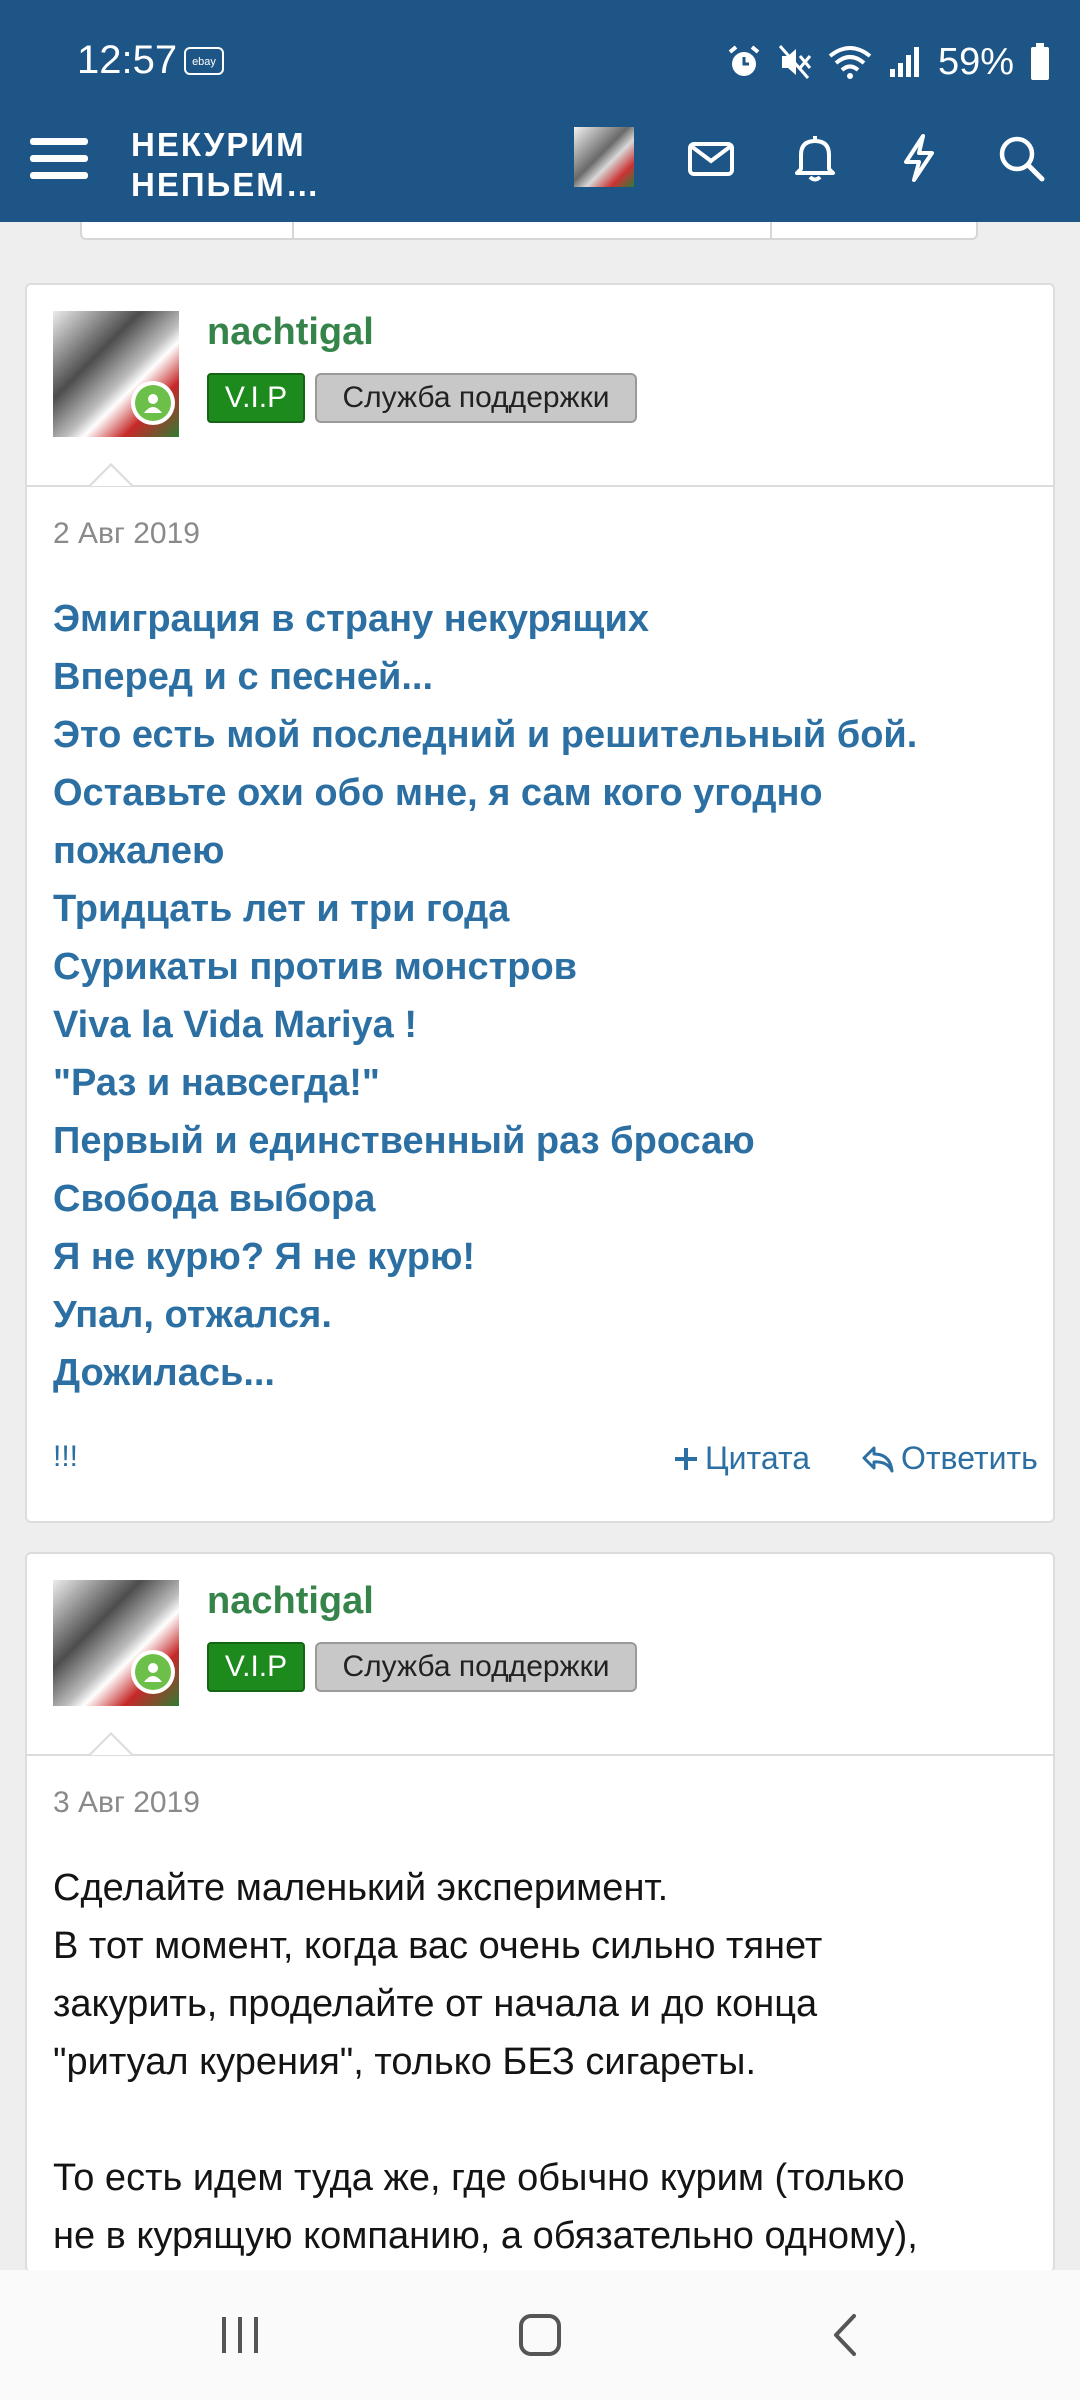  Describe the element at coordinates (543, 851) in the screenshot. I see `signature-link: пожалею` at that location.